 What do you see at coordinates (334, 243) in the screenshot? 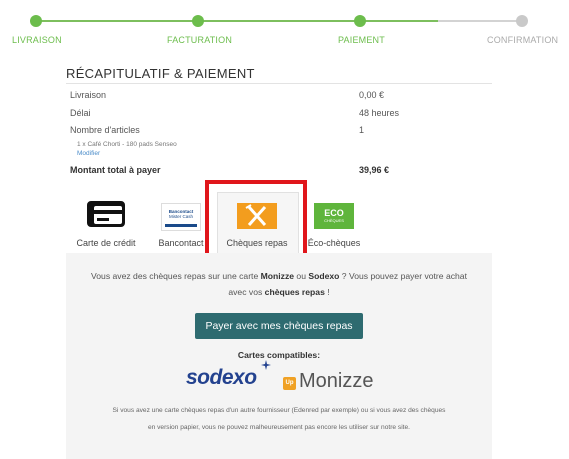
I see `tab-label: Éco-chèques` at bounding box center [334, 243].